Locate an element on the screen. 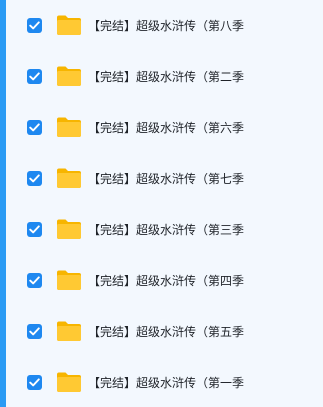 The image size is (323, 407). folder-name: 【完结】超级水浒传（第一季 is located at coordinates (166, 383).